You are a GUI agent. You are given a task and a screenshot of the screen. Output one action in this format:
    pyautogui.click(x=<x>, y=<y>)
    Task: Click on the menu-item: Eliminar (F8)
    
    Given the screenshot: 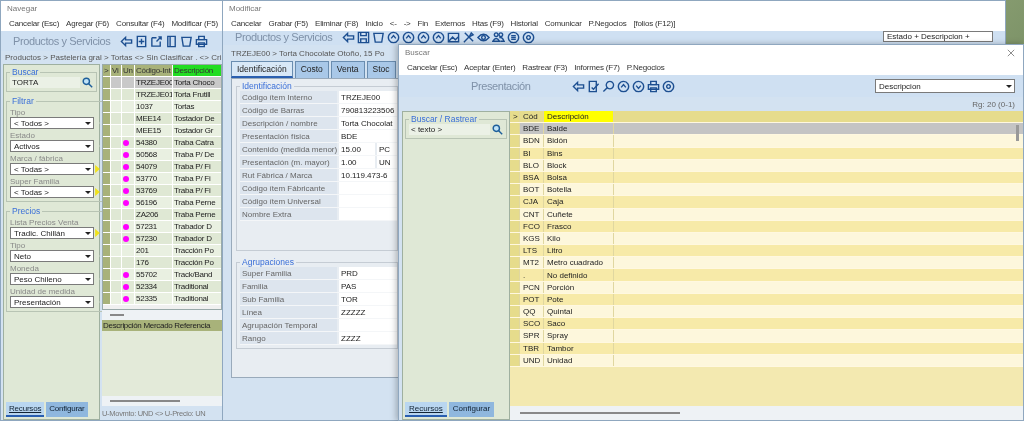 What is the action you would take?
    pyautogui.click(x=337, y=23)
    